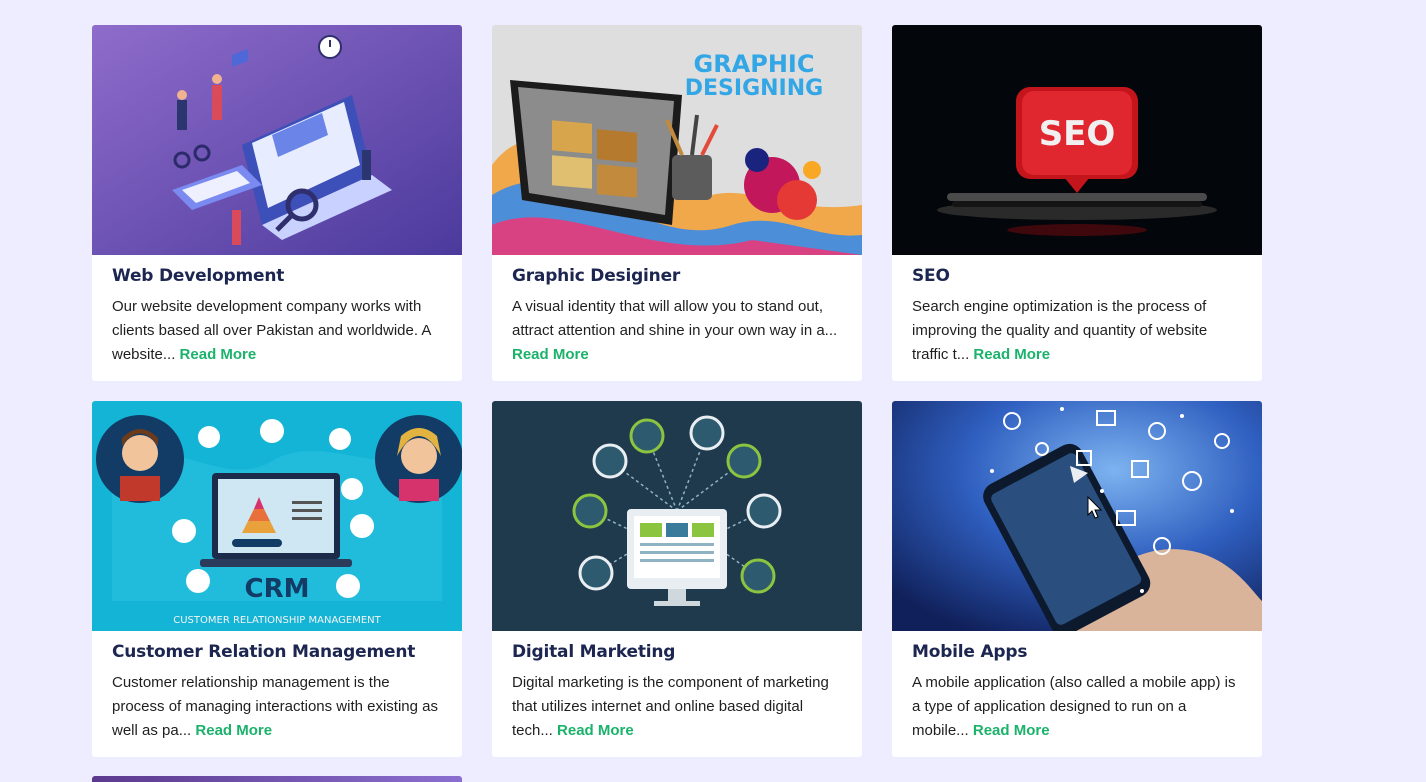 This screenshot has height=782, width=1426. What do you see at coordinates (277, 589) in the screenshot?
I see `crm-image-title: CRM` at bounding box center [277, 589].